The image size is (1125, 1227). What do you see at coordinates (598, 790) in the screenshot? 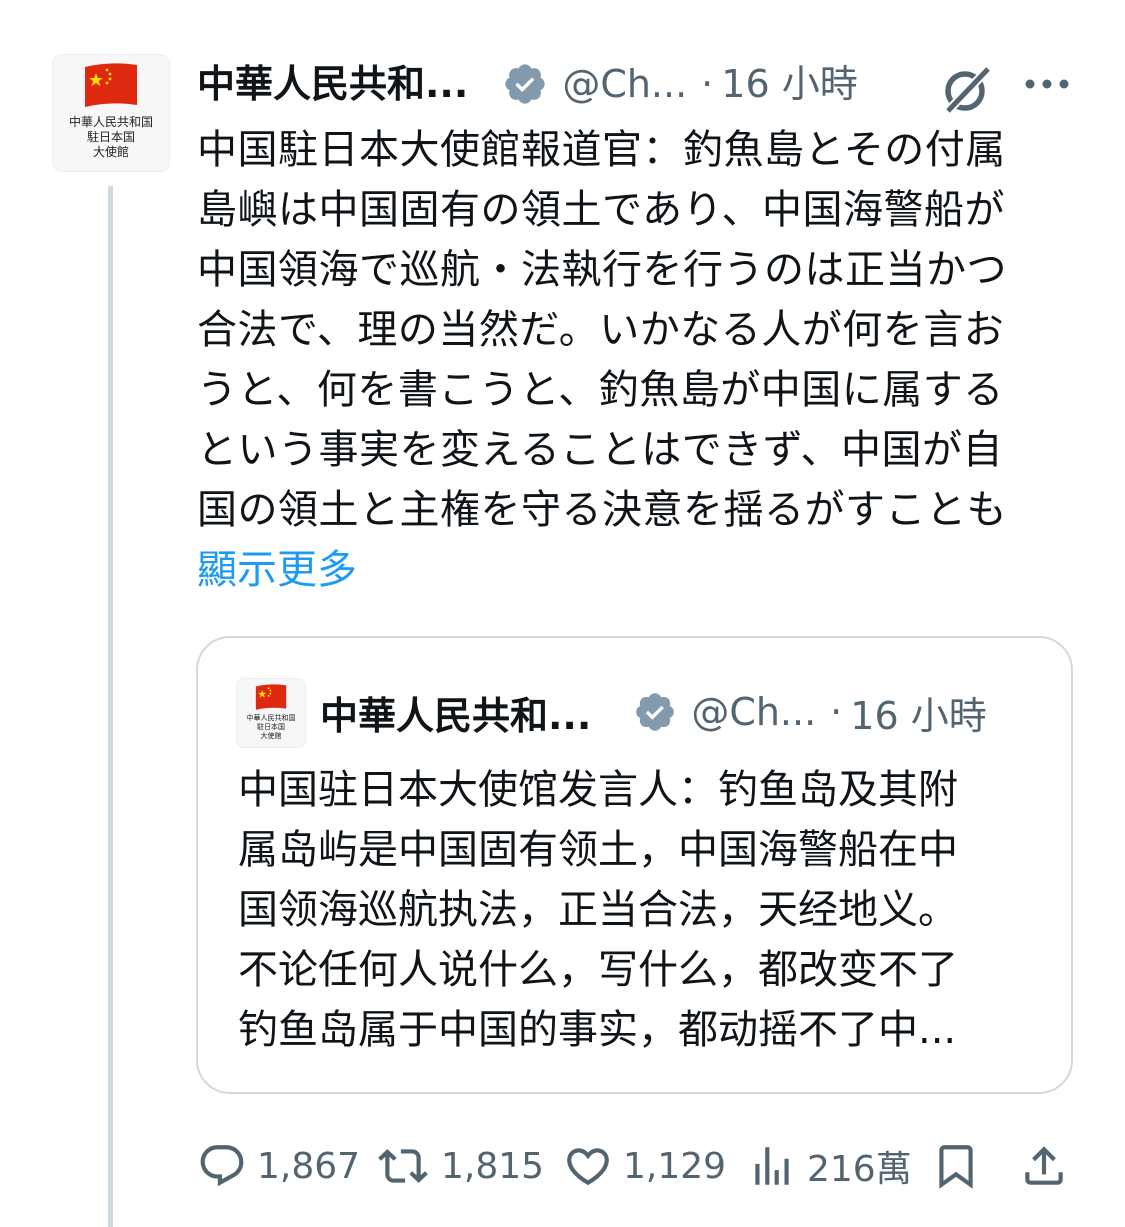
I see `quote-text-line: 中国驻日本大使馆发言人：钓鱼岛及其附` at bounding box center [598, 790].